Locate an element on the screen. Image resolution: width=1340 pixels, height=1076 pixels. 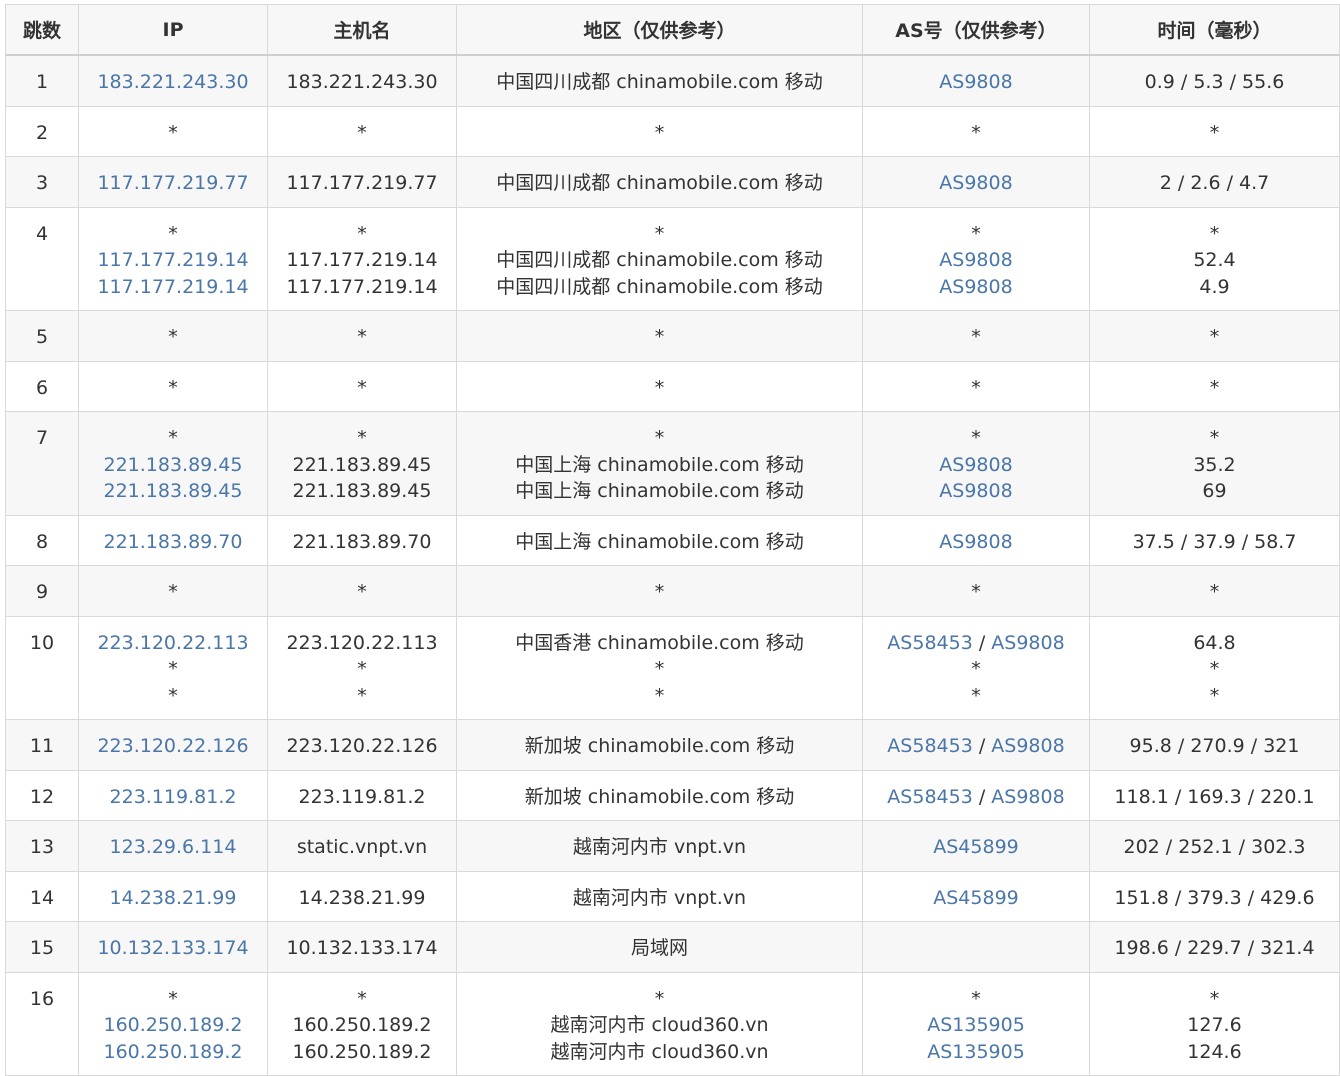
time-cell: 0.9 / 5.3 / 55.6 is located at coordinates (1214, 80).